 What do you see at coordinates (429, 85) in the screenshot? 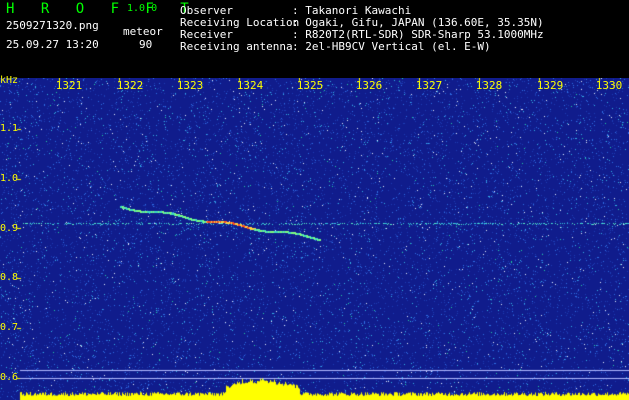
I see `x-tick: 1327` at bounding box center [429, 85].